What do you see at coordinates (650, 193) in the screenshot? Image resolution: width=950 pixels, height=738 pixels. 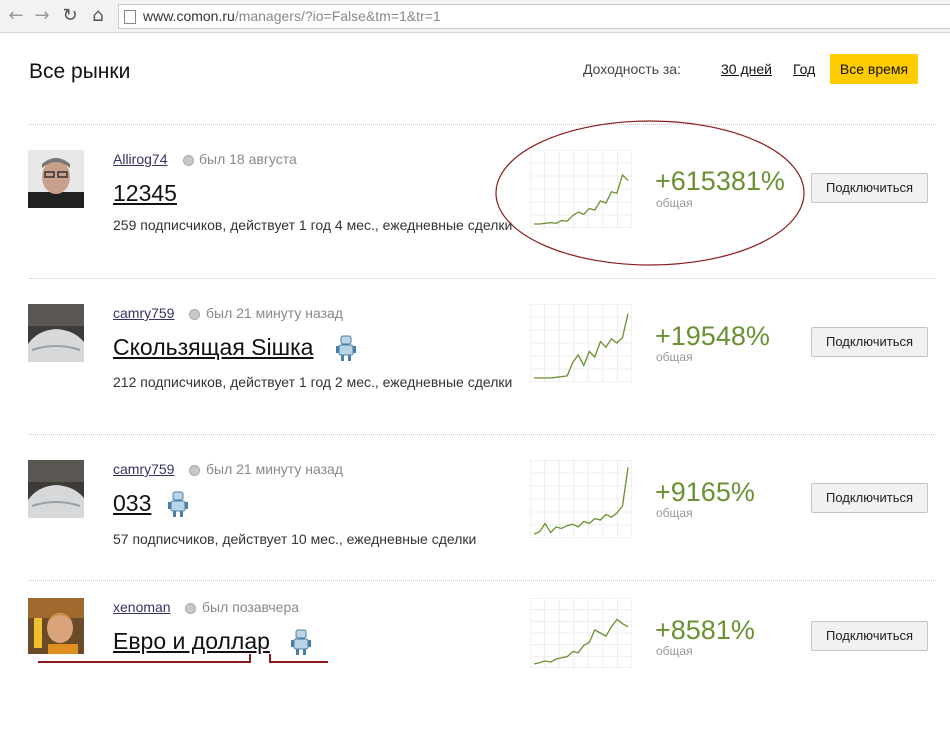 I see `annotation-ellipse` at bounding box center [650, 193].